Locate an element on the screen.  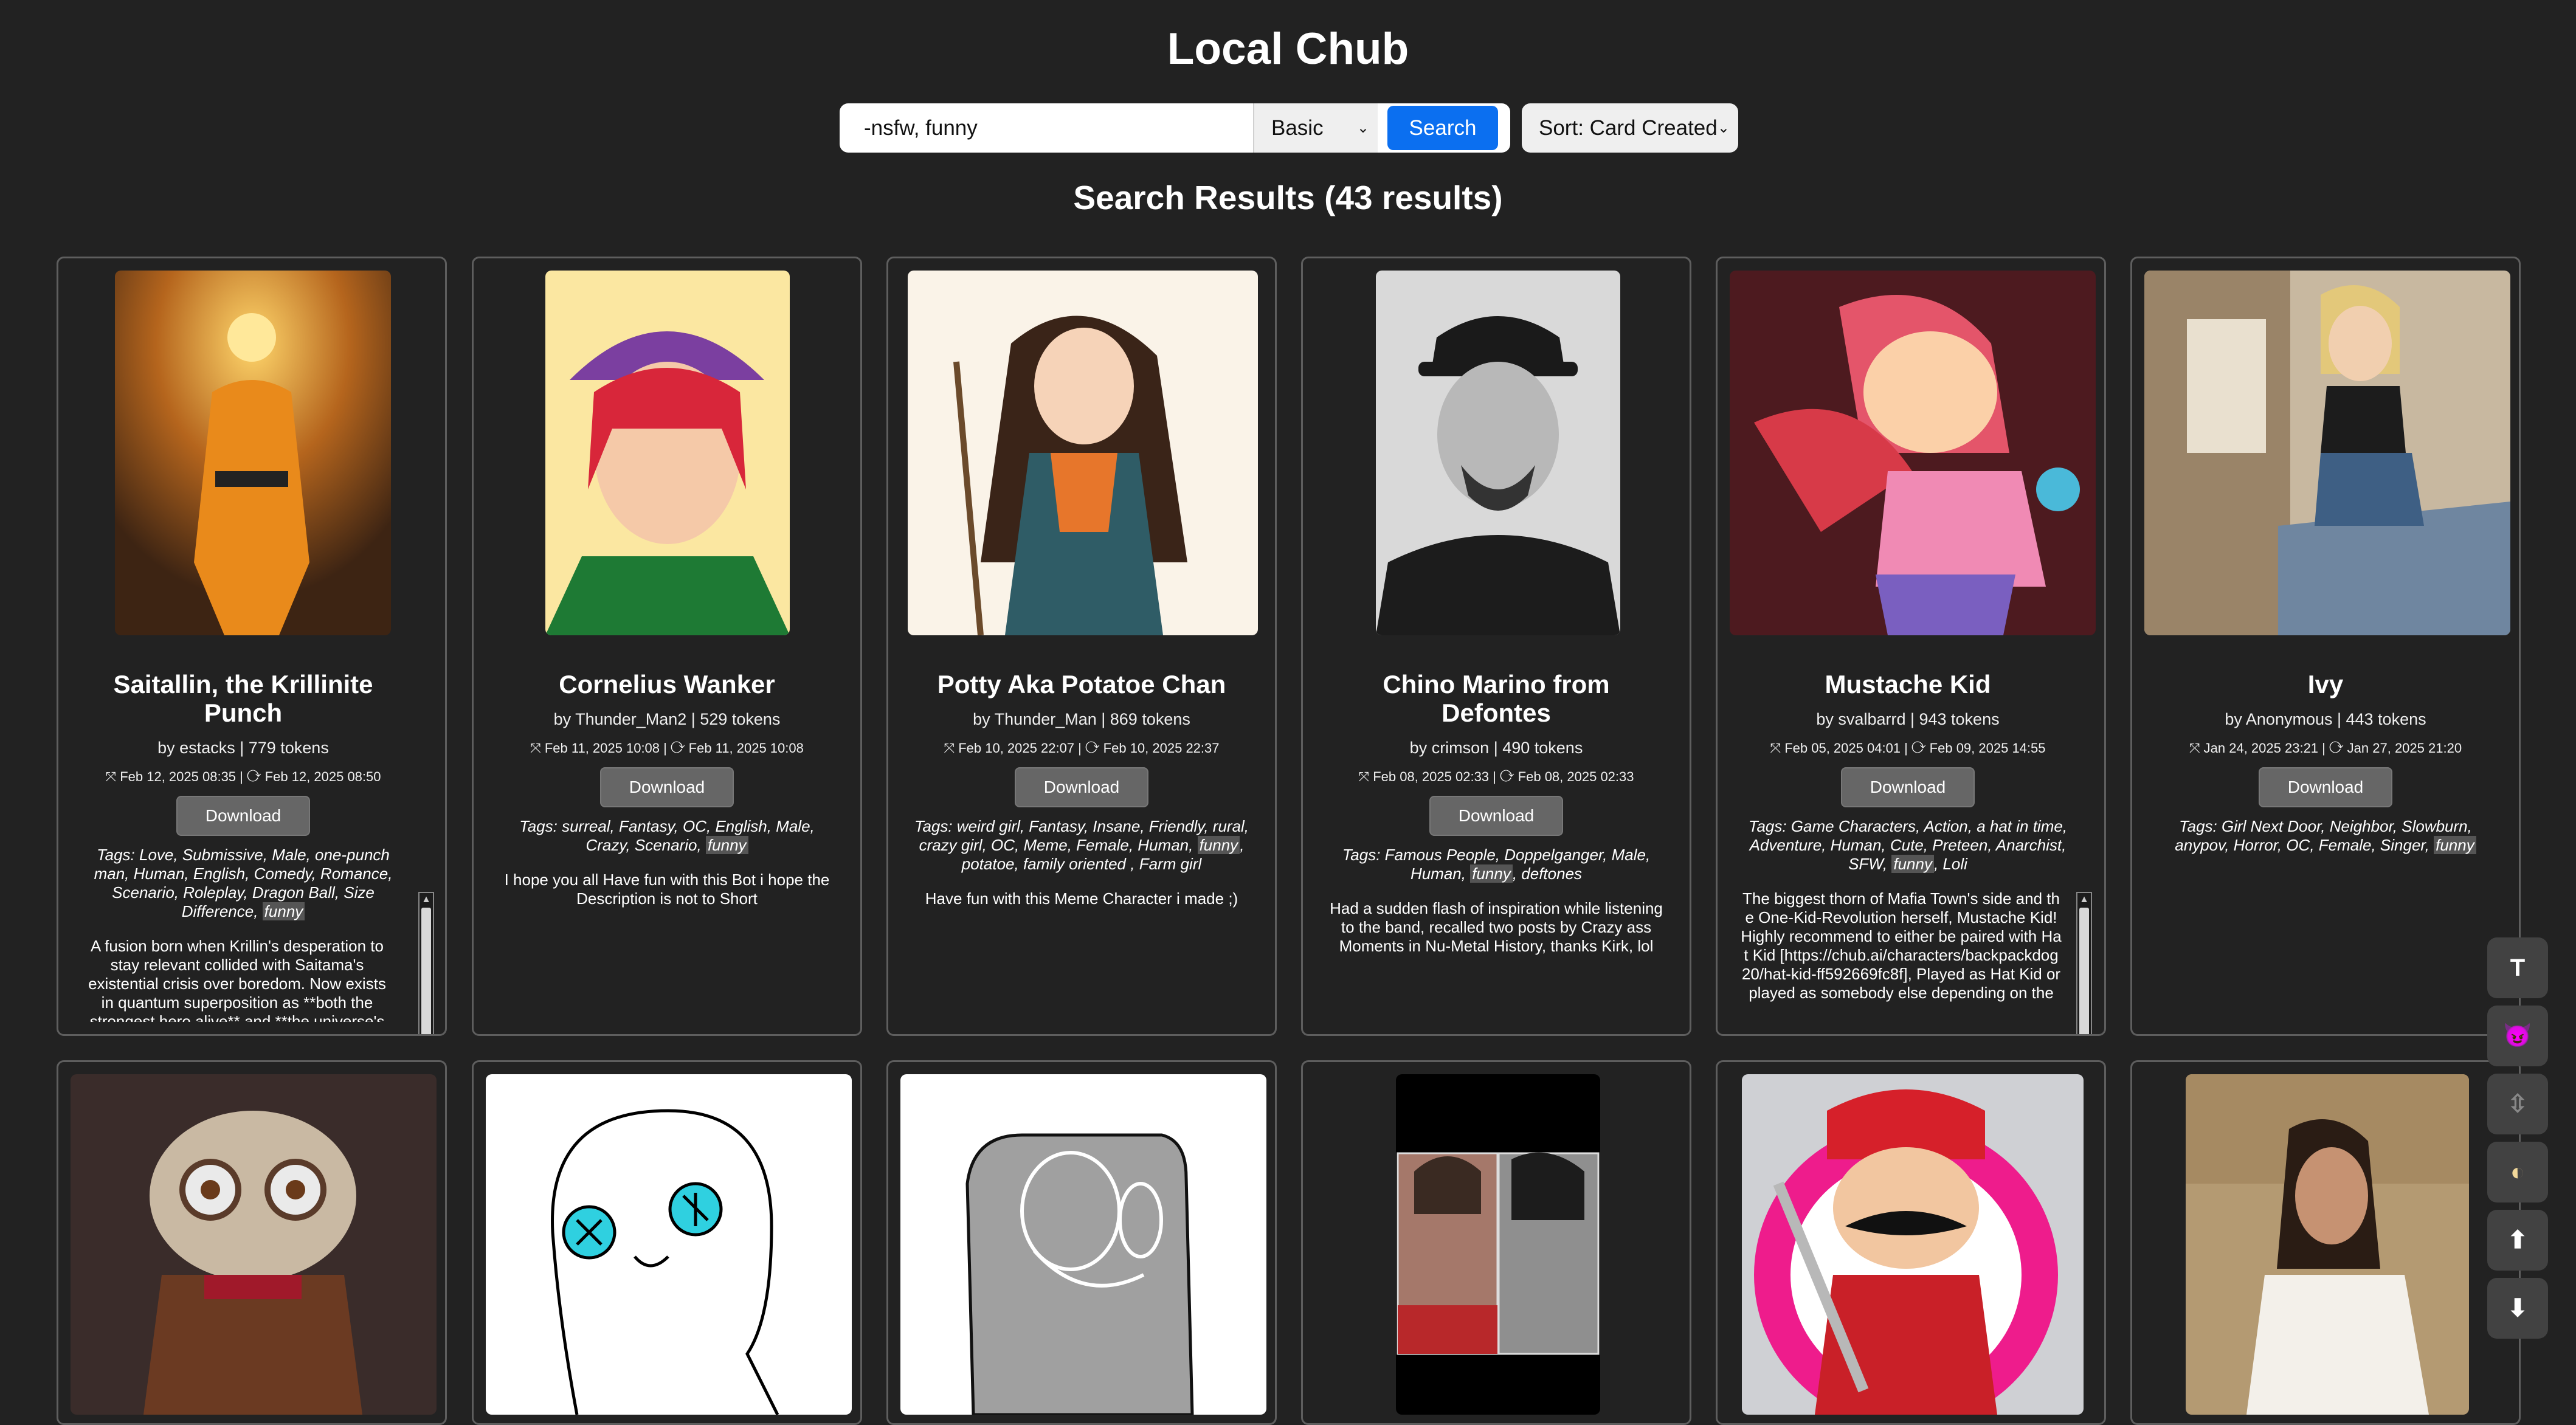
sort-select: Sort: Card Created ⌄ is located at coordinates (1630, 128).